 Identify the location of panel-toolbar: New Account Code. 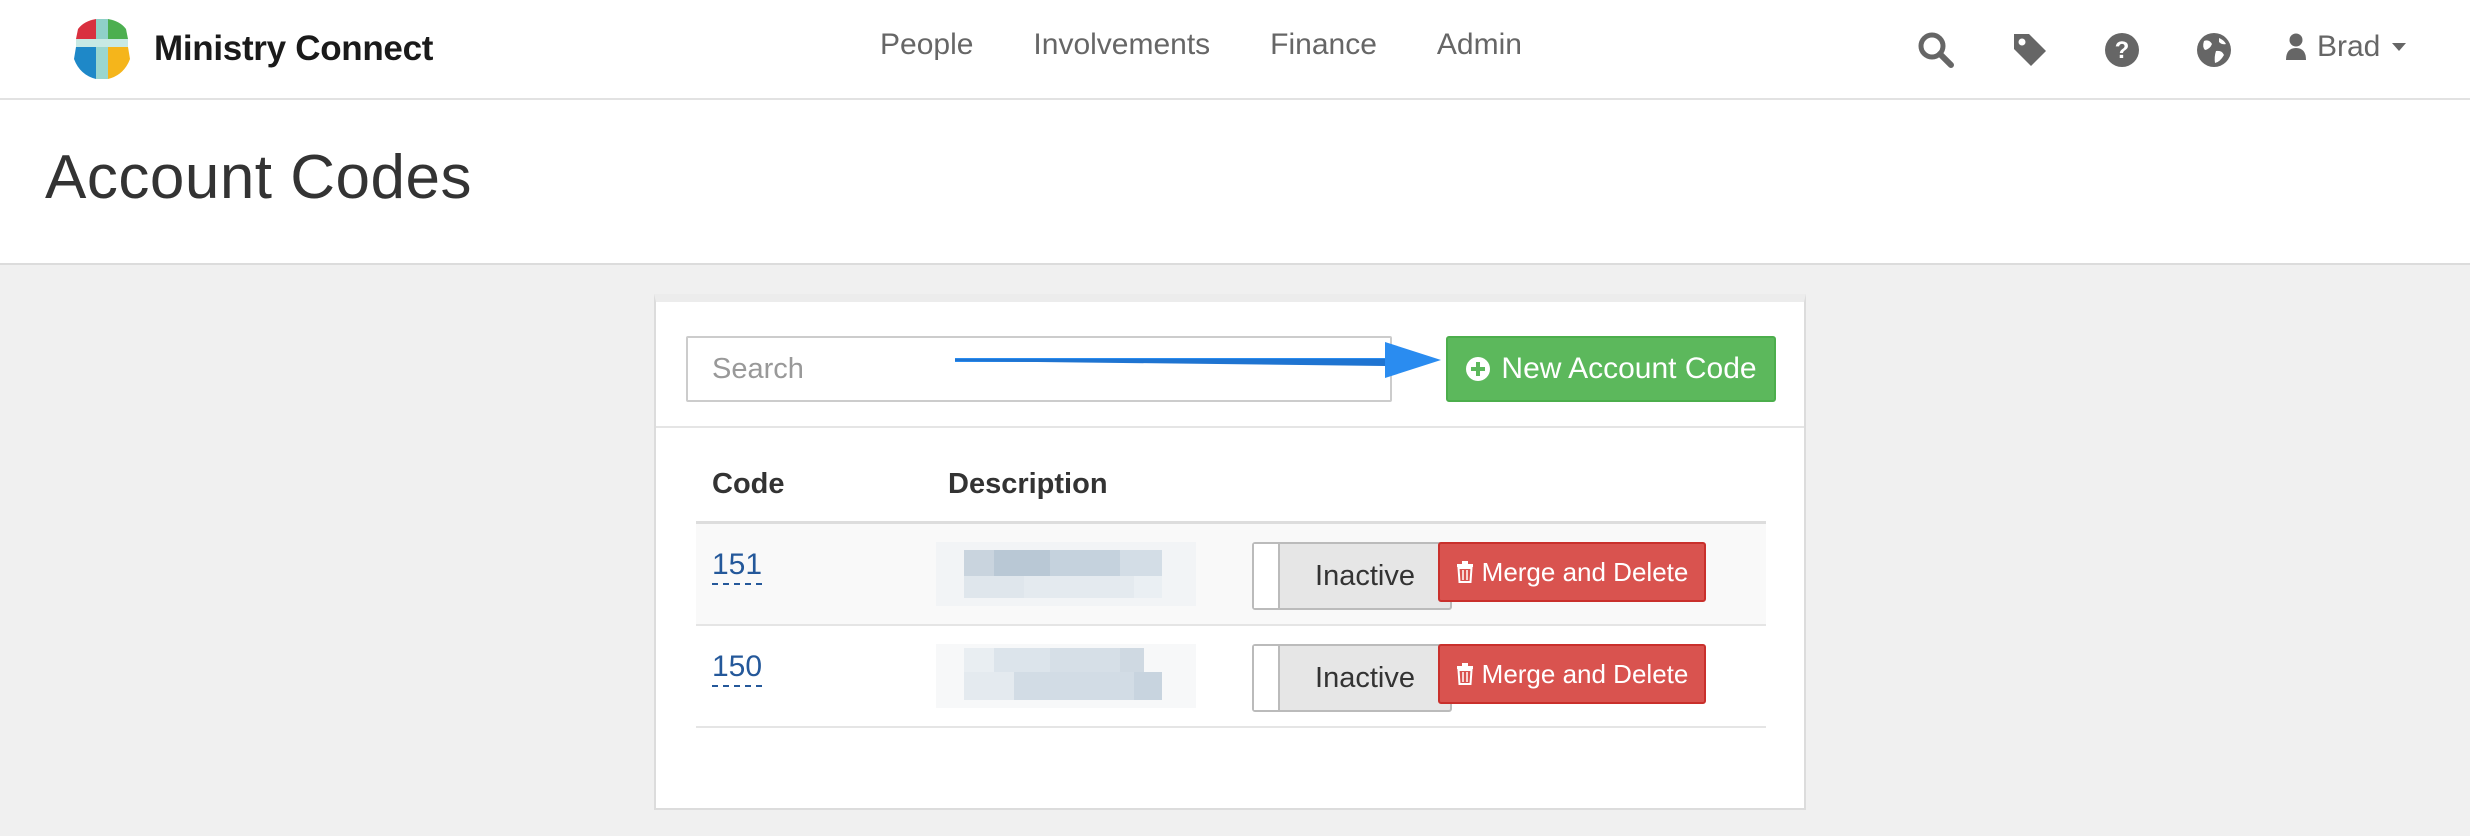
(1230, 365).